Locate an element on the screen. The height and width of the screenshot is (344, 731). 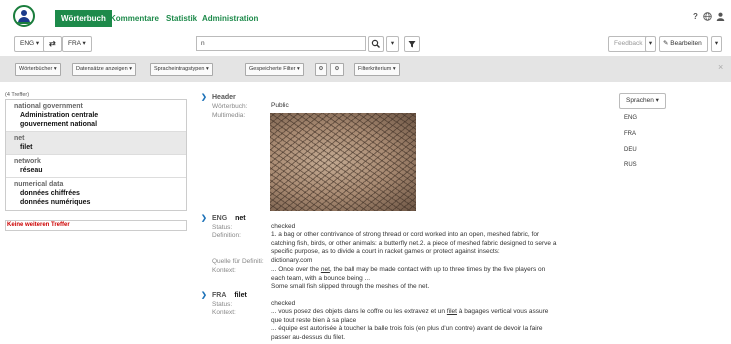
result-target-term: filet is located at coordinates (96, 147).